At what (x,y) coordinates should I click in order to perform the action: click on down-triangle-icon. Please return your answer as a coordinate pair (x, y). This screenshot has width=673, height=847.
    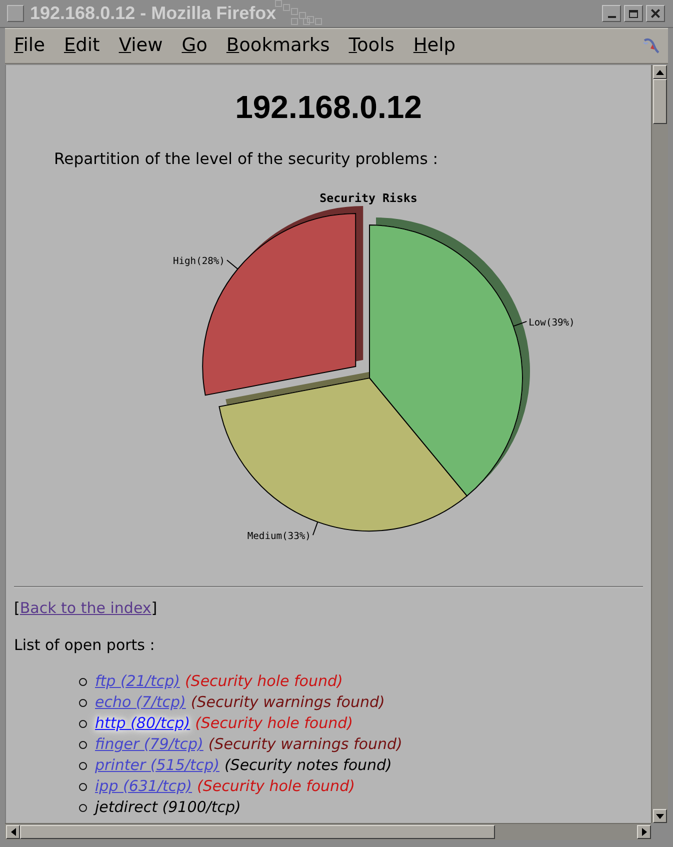
    Looking at the image, I should click on (660, 816).